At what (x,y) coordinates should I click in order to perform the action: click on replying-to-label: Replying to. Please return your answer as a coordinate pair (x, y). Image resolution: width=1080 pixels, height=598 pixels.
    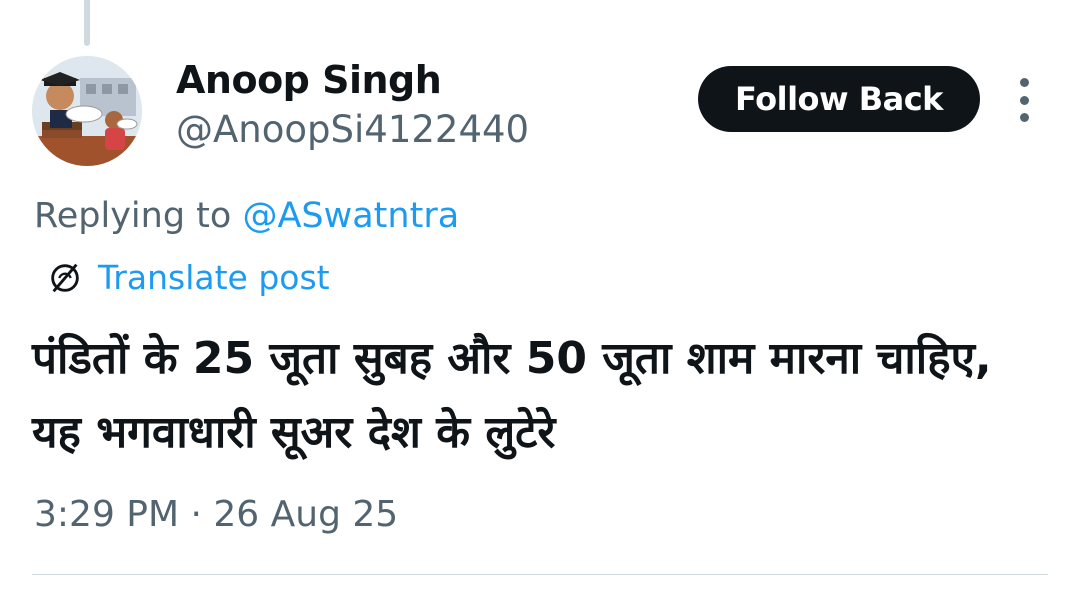
    Looking at the image, I should click on (138, 216).